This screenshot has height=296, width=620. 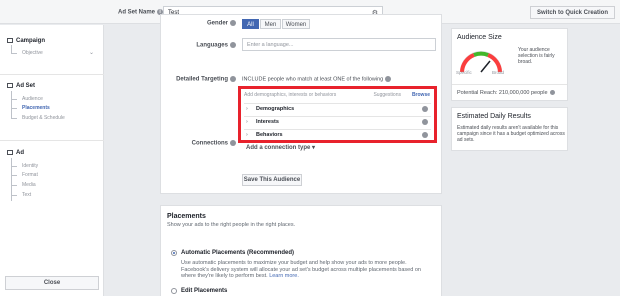 What do you see at coordinates (36, 108) in the screenshot?
I see `sidebar-item-placements: Placements` at bounding box center [36, 108].